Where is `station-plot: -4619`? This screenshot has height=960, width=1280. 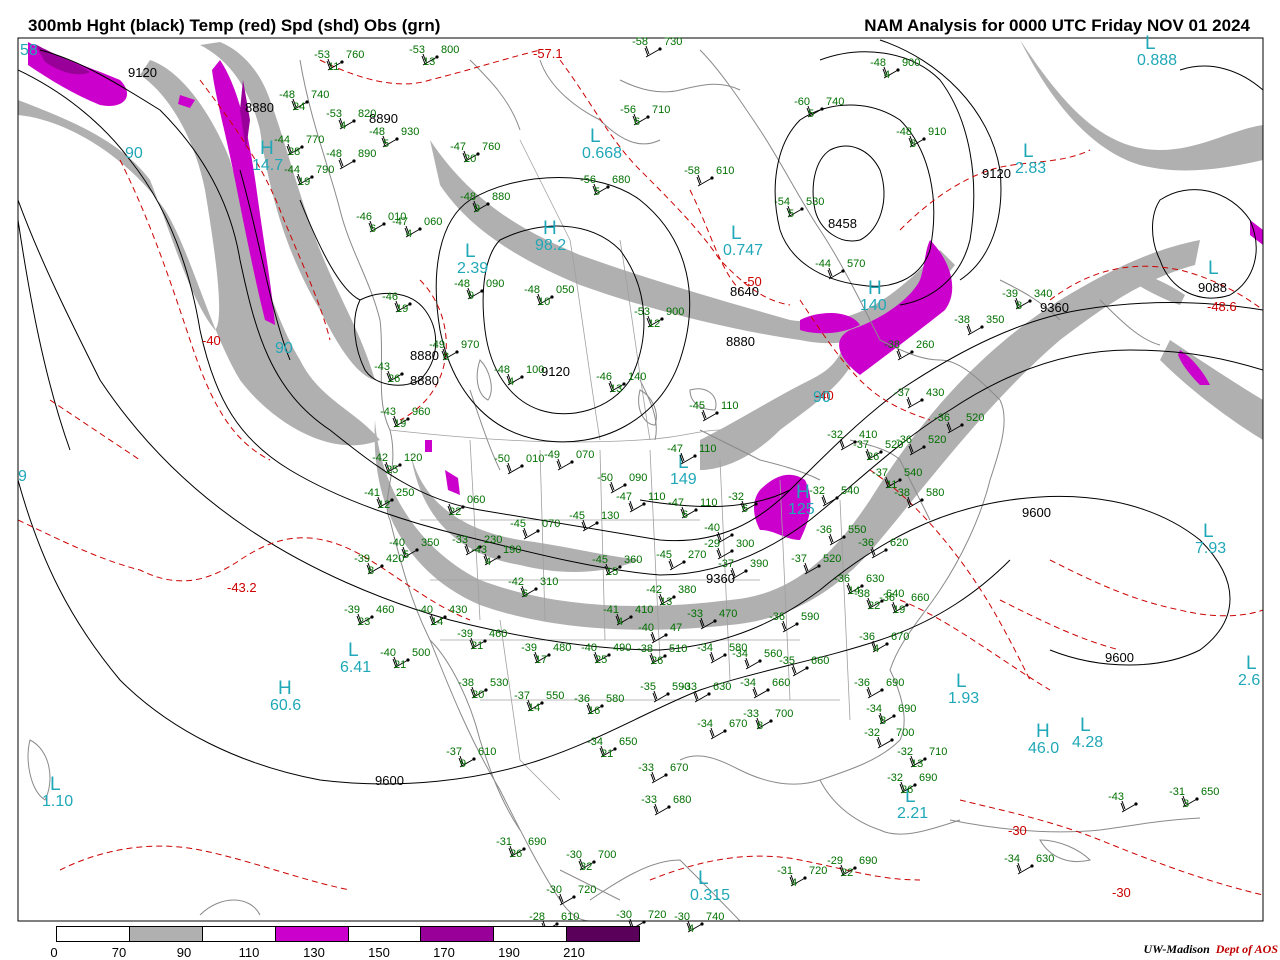 station-plot: -4619 is located at coordinates (397, 303).